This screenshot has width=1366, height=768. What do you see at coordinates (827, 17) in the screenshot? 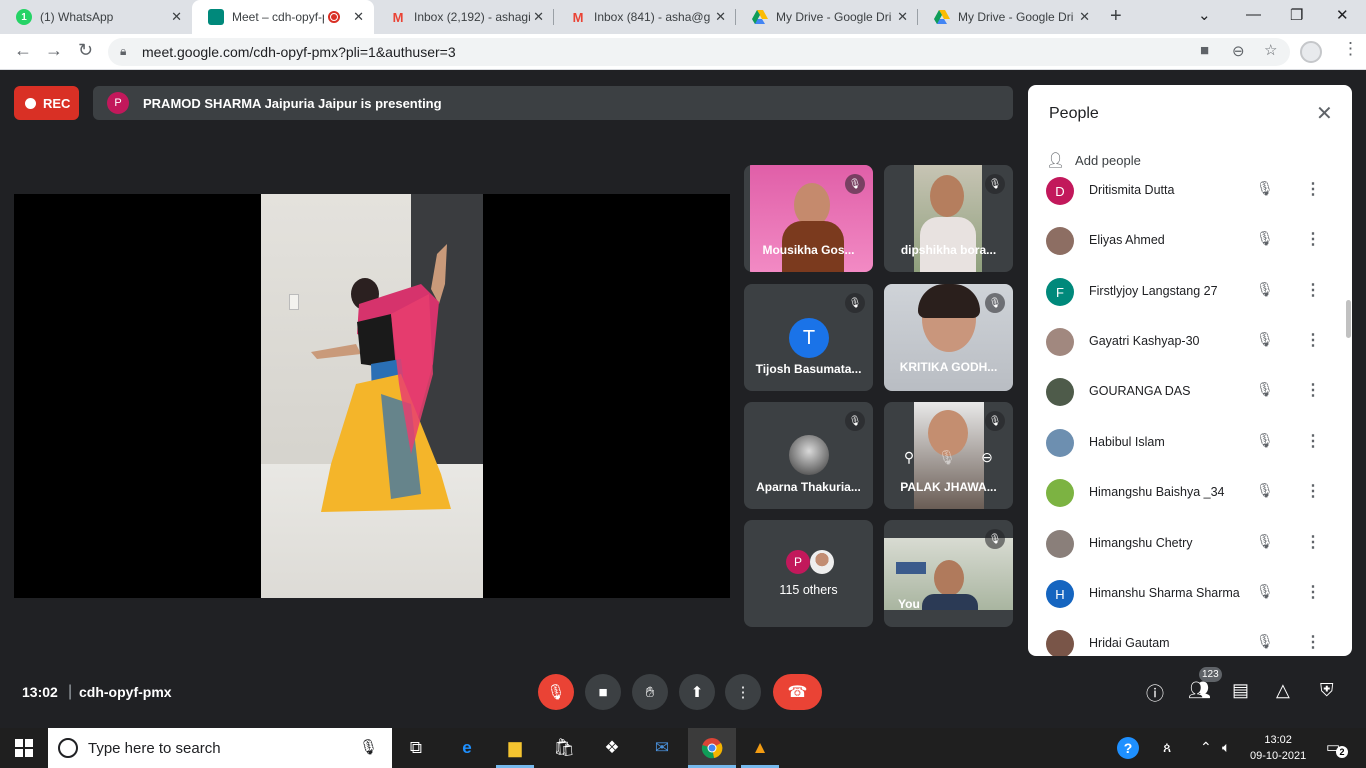
I see `browser-tab-drive-1: My Drive - Google Dri ✕` at bounding box center [827, 17].